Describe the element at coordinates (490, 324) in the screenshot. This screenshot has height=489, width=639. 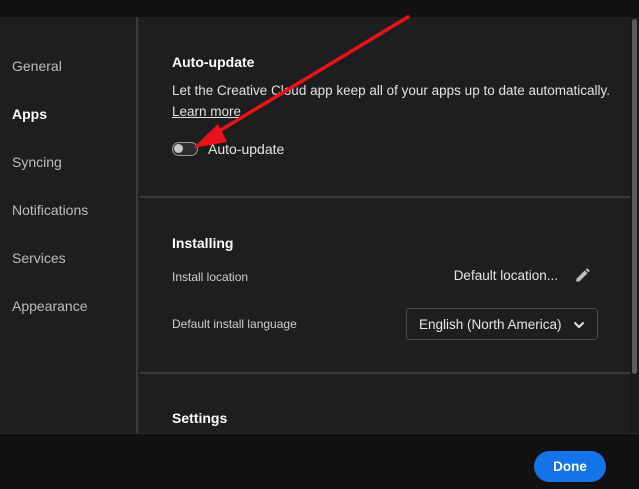
I see `install-language-value: English (North America)` at that location.